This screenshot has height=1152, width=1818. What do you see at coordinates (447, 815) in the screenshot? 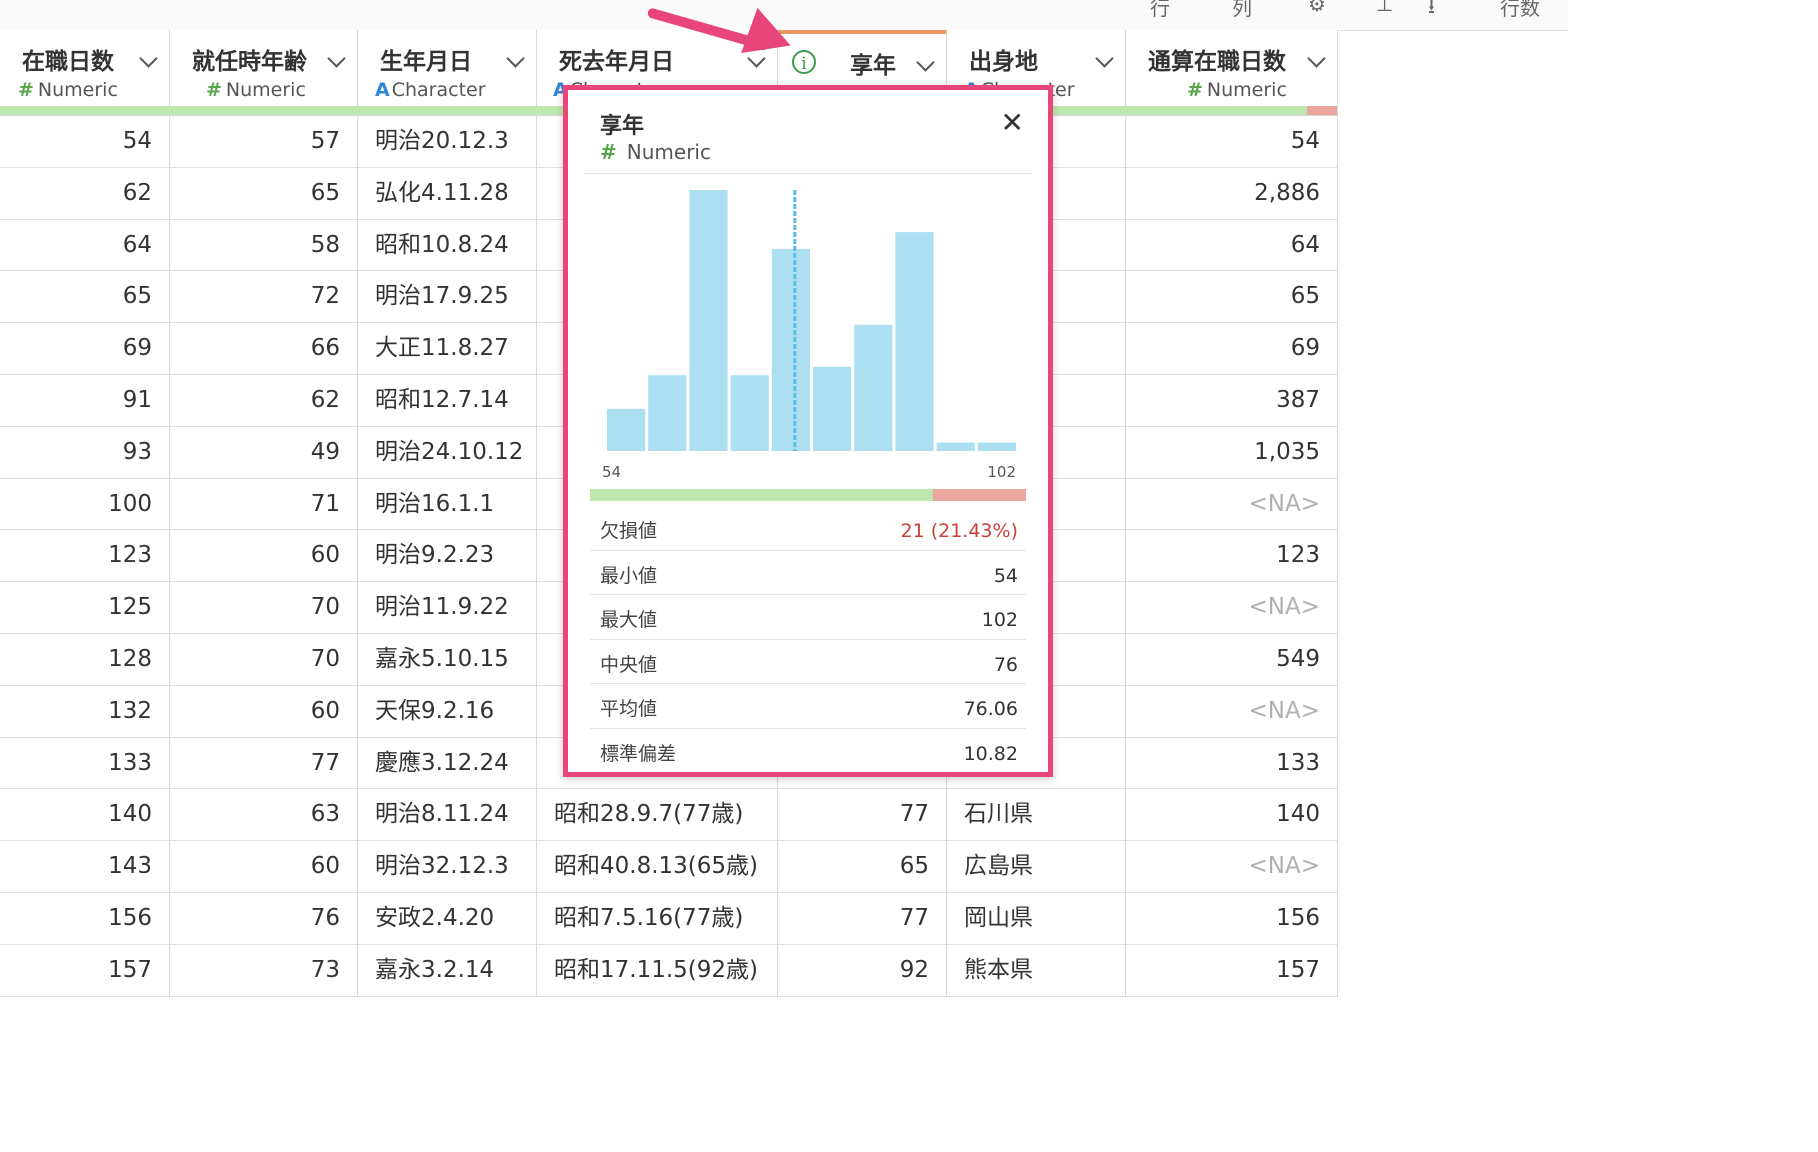
I see `table-cell: 明治8.11.24` at bounding box center [447, 815].